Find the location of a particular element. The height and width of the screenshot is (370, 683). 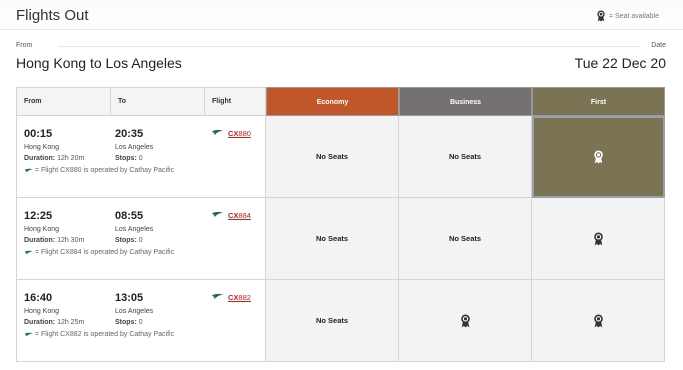

duration-value: 12h 20m is located at coordinates (71, 158).